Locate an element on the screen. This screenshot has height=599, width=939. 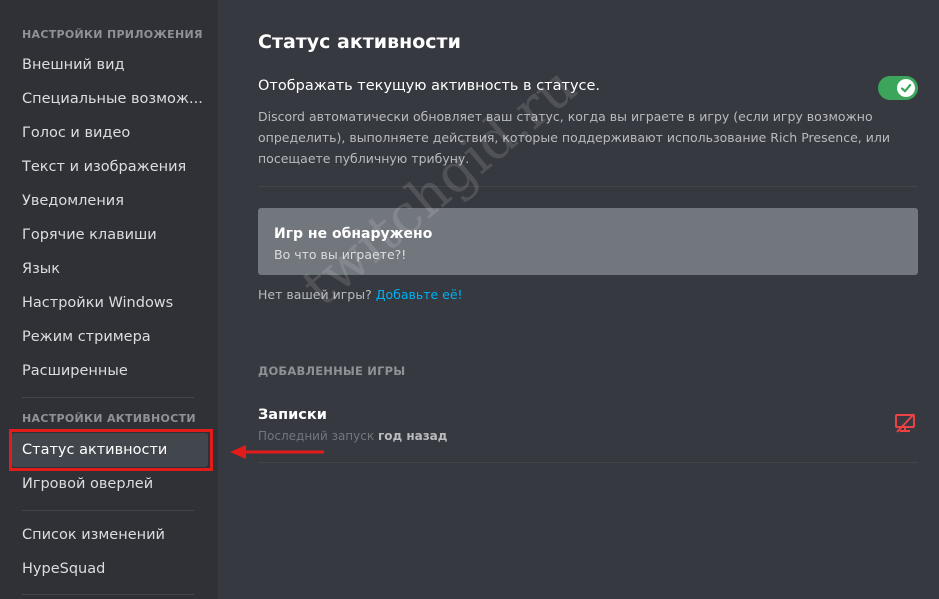
sidebar-item-keybinds: Горячие клавиши is located at coordinates (89, 235).